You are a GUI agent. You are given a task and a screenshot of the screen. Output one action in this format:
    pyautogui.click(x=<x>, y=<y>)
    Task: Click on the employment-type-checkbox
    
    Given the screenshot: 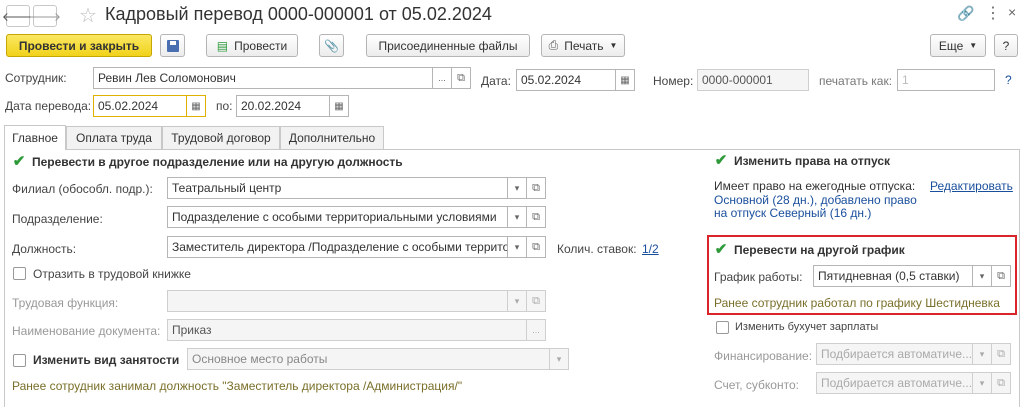 What is the action you would take?
    pyautogui.click(x=19, y=360)
    